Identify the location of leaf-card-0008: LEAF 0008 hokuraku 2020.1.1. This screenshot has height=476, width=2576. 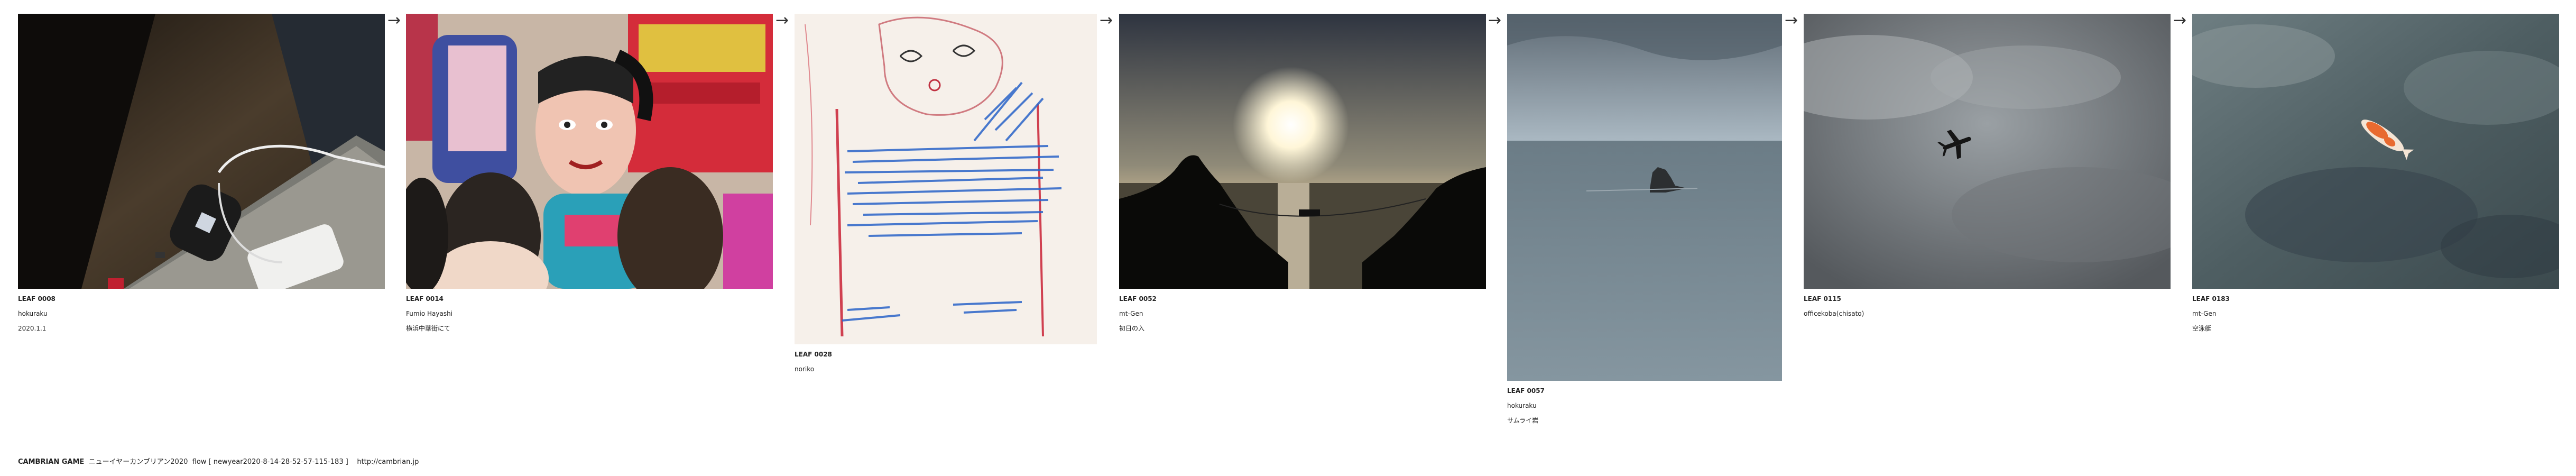
(201, 177).